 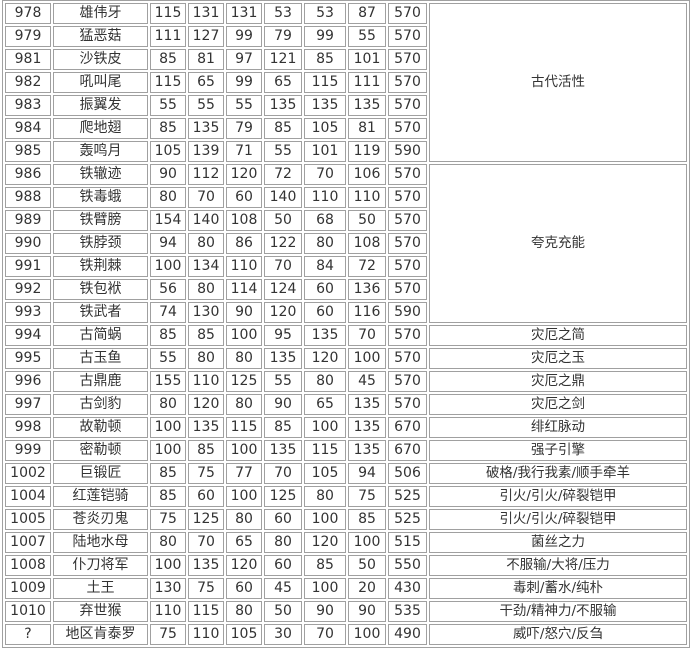 I want to click on stat-cell: 87, so click(x=367, y=13).